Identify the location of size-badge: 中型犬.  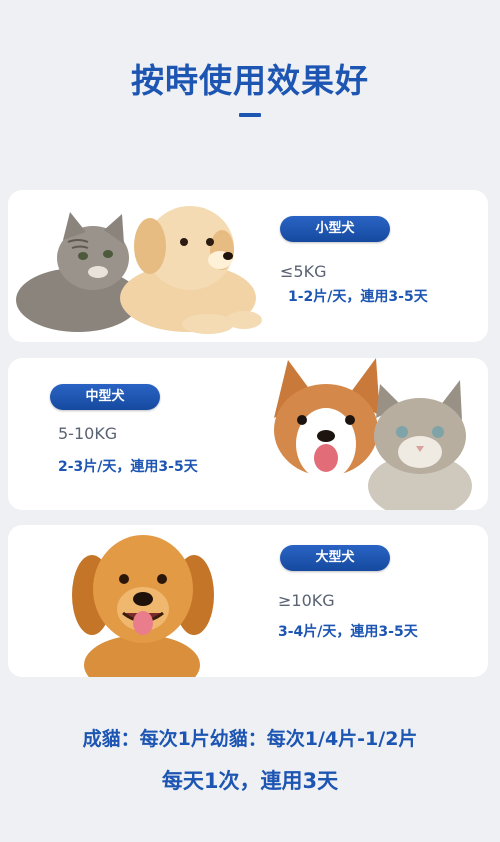
(105, 397).